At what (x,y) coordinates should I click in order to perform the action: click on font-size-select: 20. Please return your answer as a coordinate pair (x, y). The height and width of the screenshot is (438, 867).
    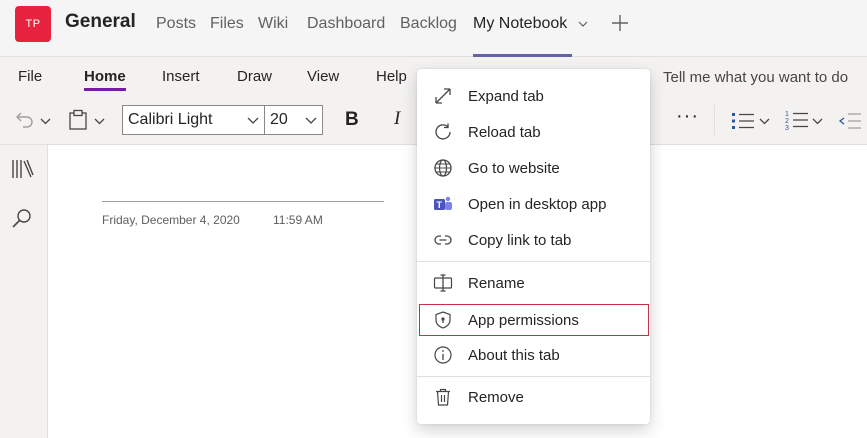
    Looking at the image, I should click on (293, 120).